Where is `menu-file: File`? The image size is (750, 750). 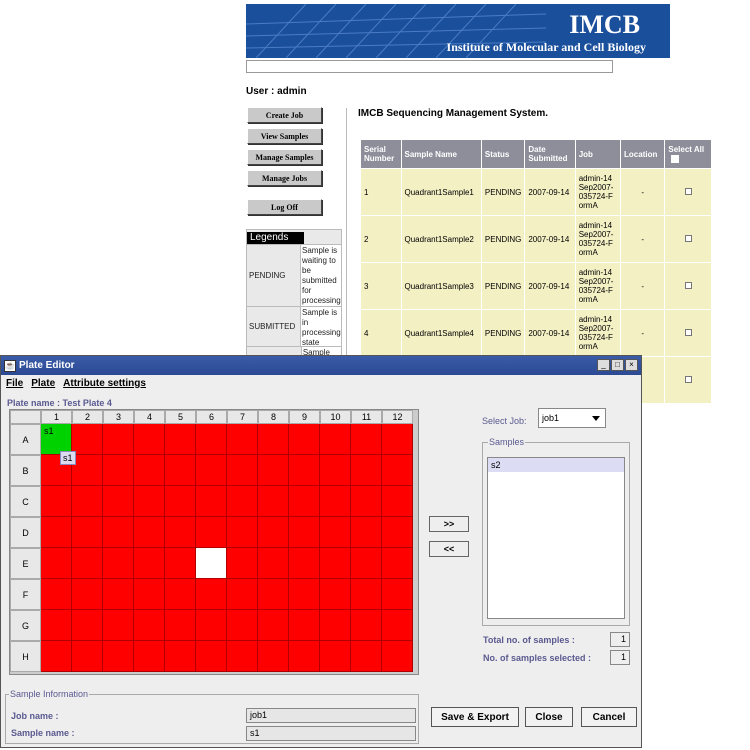
menu-file: File is located at coordinates (14, 383).